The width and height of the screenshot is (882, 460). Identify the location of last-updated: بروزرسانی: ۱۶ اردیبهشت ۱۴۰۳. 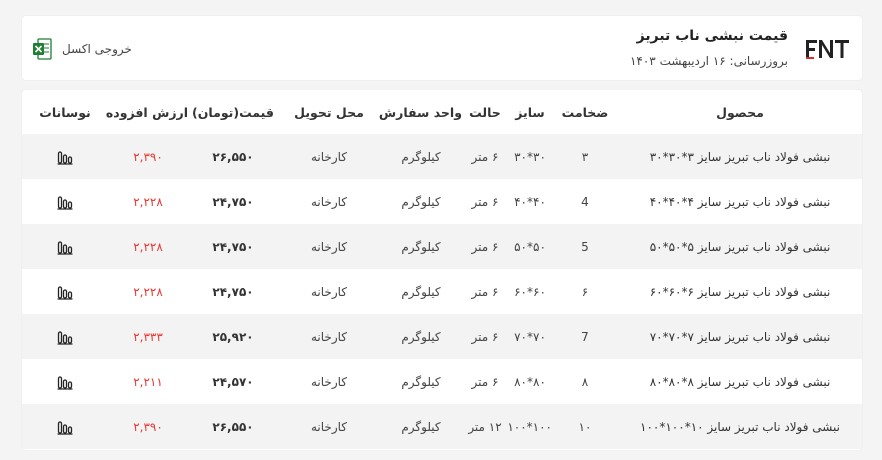
(708, 61).